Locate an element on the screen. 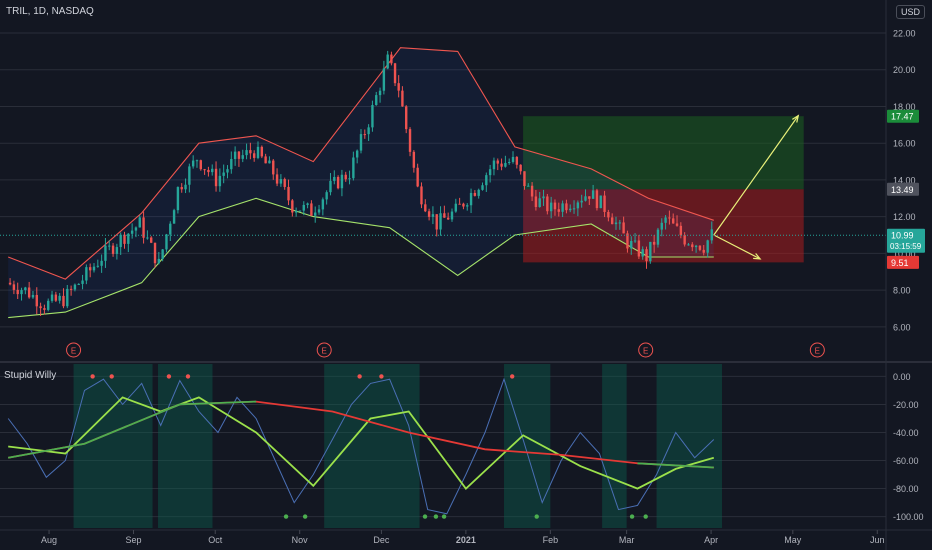 This screenshot has width=932, height=550. price-tick-label: 8.00 is located at coordinates (902, 291).